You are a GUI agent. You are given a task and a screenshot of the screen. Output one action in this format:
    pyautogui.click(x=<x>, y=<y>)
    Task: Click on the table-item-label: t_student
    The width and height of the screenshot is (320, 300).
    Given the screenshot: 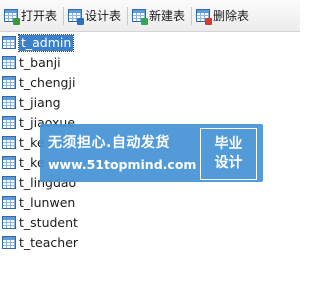 What is the action you would take?
    pyautogui.click(x=48, y=222)
    